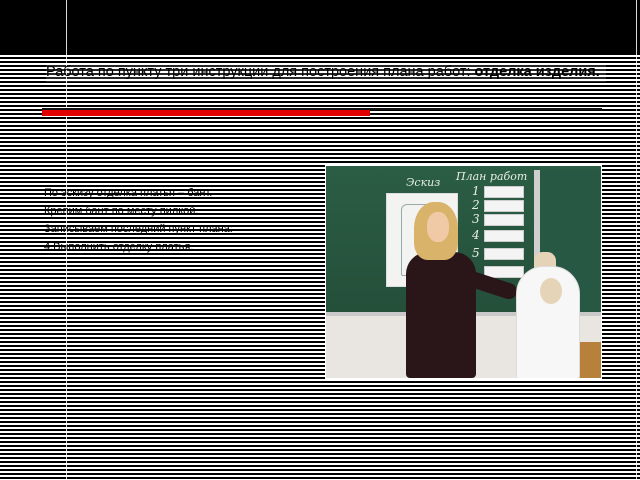 Image resolution: width=640 pixels, height=480 pixels. I want to click on plan-number-4: 4, so click(476, 235).